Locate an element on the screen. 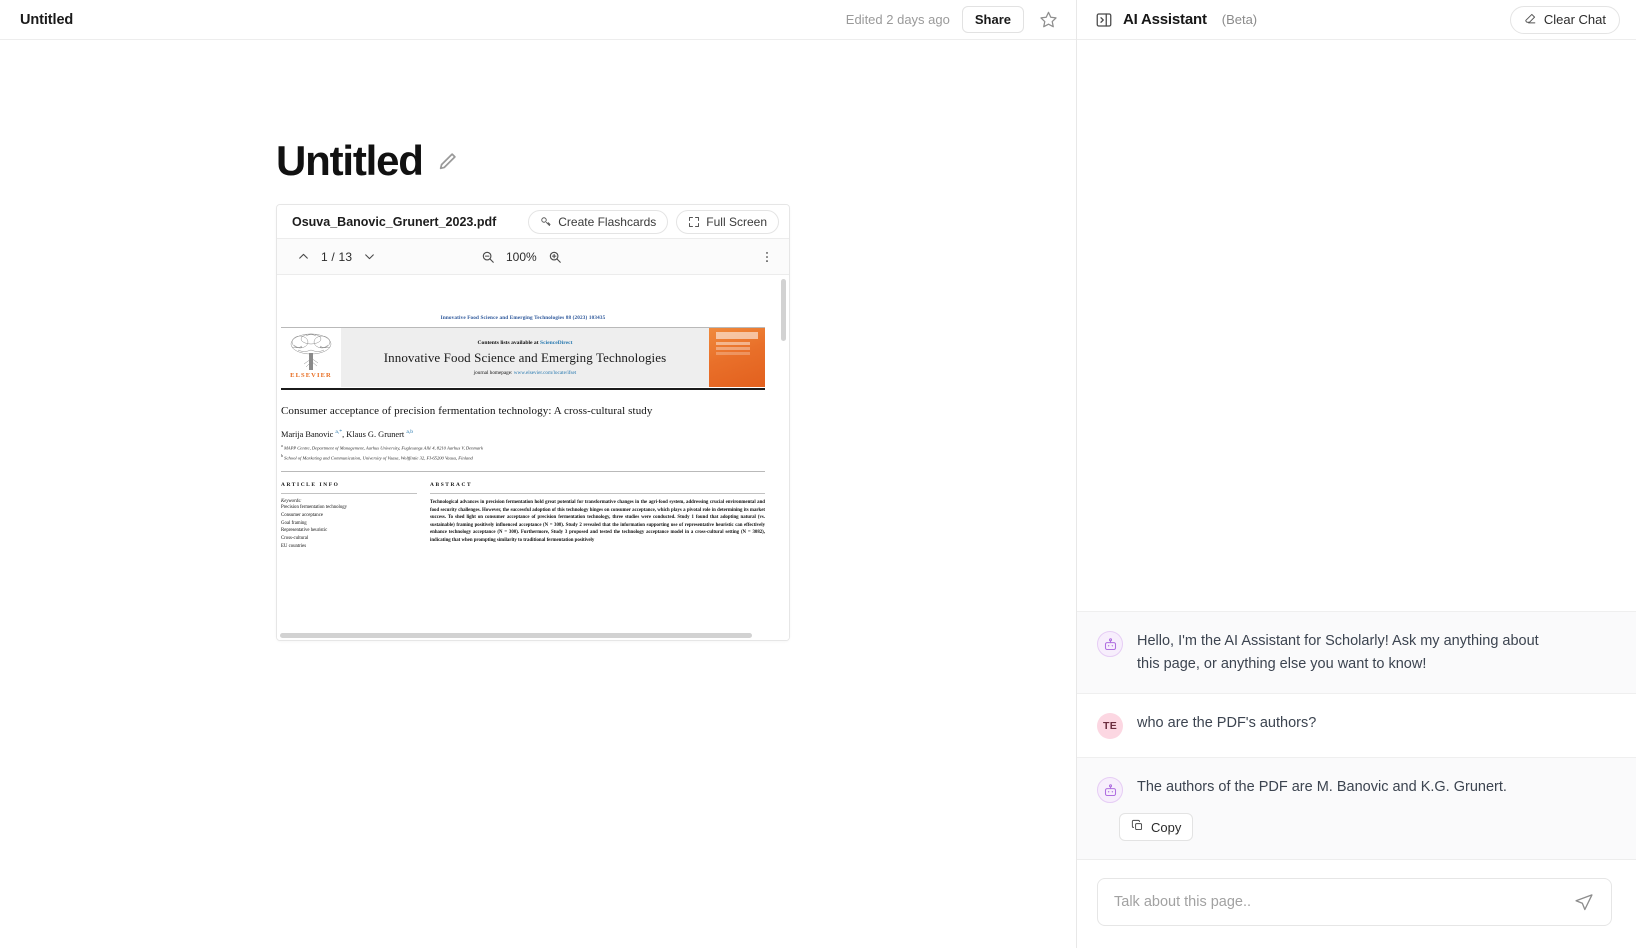  star-outline-icon is located at coordinates (1048, 20).